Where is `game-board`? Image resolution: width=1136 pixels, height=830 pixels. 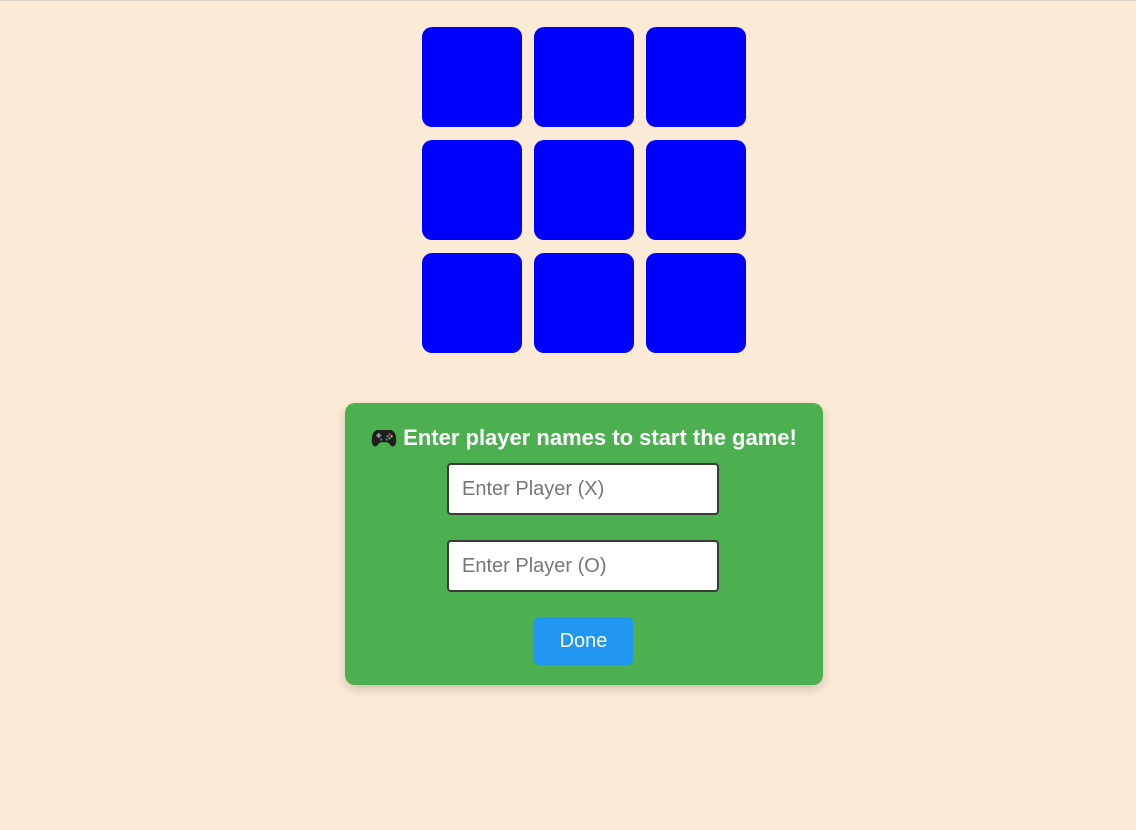
game-board is located at coordinates (584, 190).